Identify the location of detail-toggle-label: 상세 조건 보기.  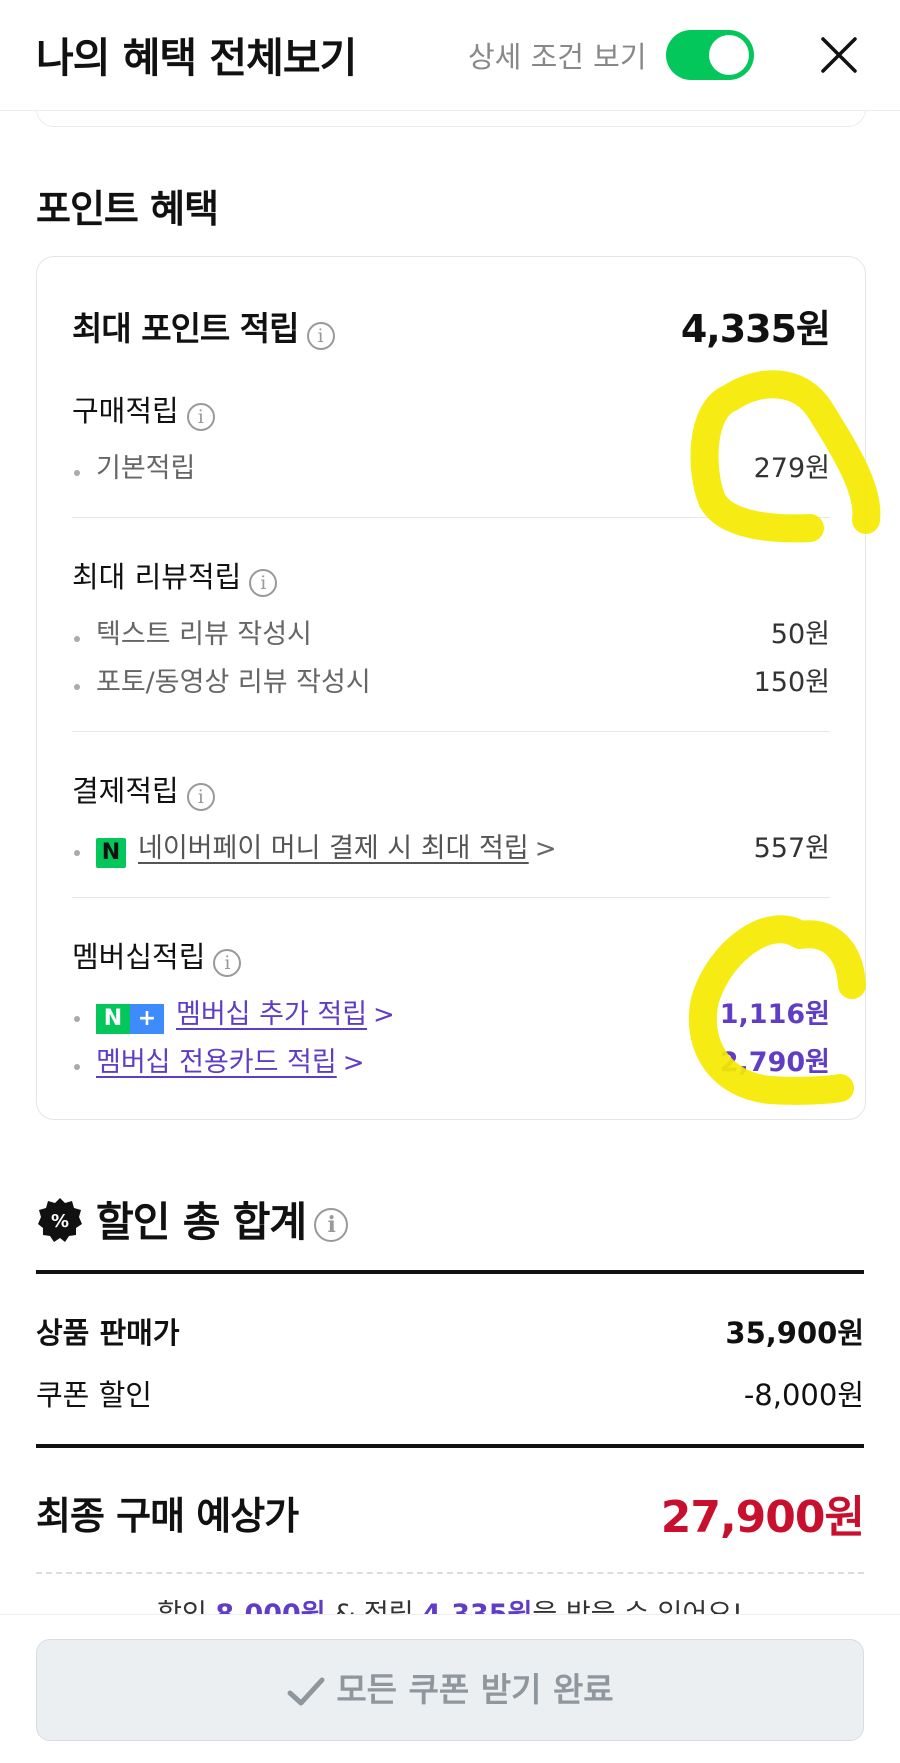
(557, 57).